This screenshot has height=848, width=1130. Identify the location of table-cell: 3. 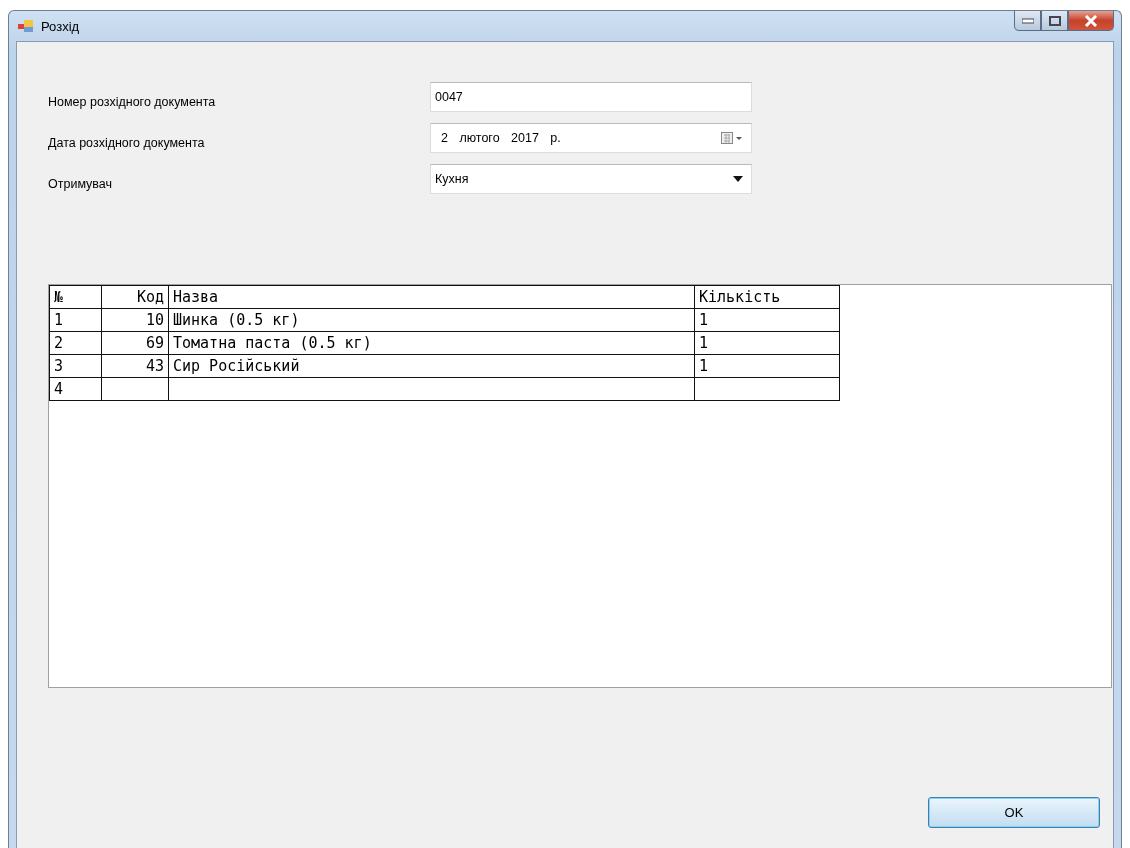
(75, 366).